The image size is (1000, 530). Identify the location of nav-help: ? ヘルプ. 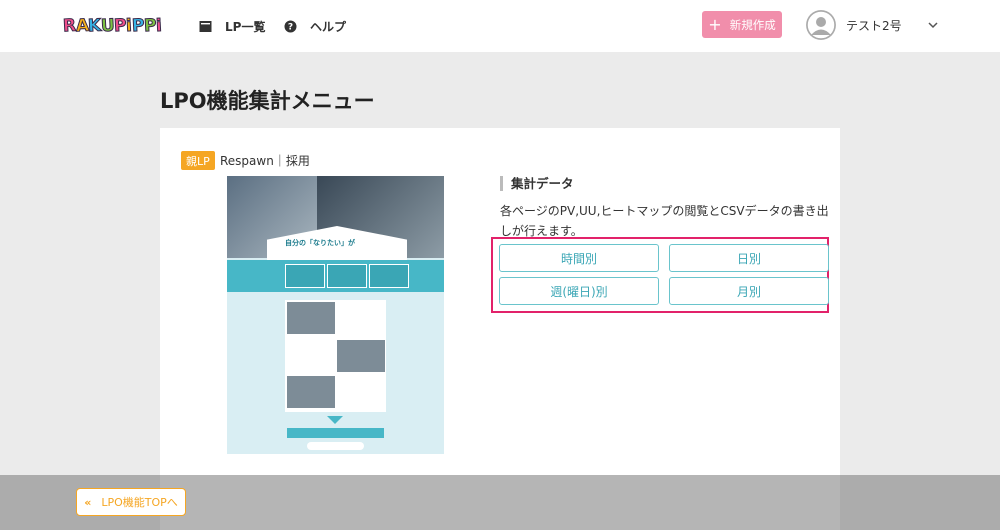
(314, 26).